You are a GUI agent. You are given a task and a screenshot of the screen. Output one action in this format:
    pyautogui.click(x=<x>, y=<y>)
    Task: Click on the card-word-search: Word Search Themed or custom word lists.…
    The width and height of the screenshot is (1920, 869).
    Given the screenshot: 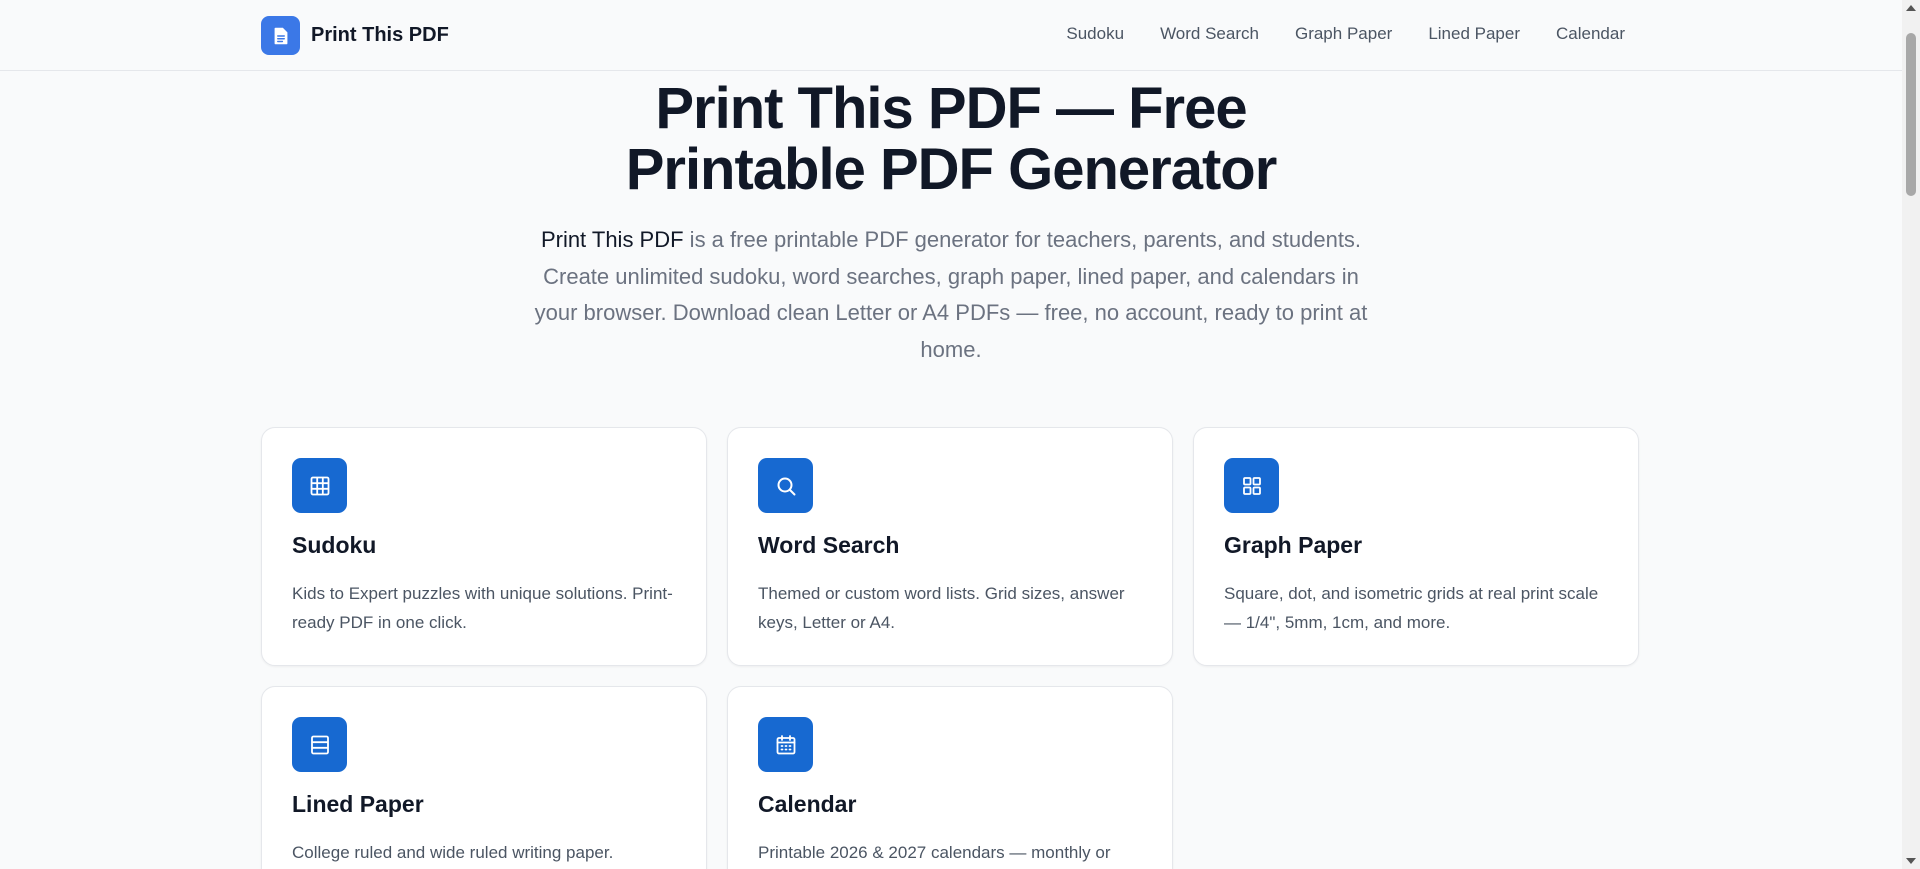 What is the action you would take?
    pyautogui.click(x=950, y=546)
    